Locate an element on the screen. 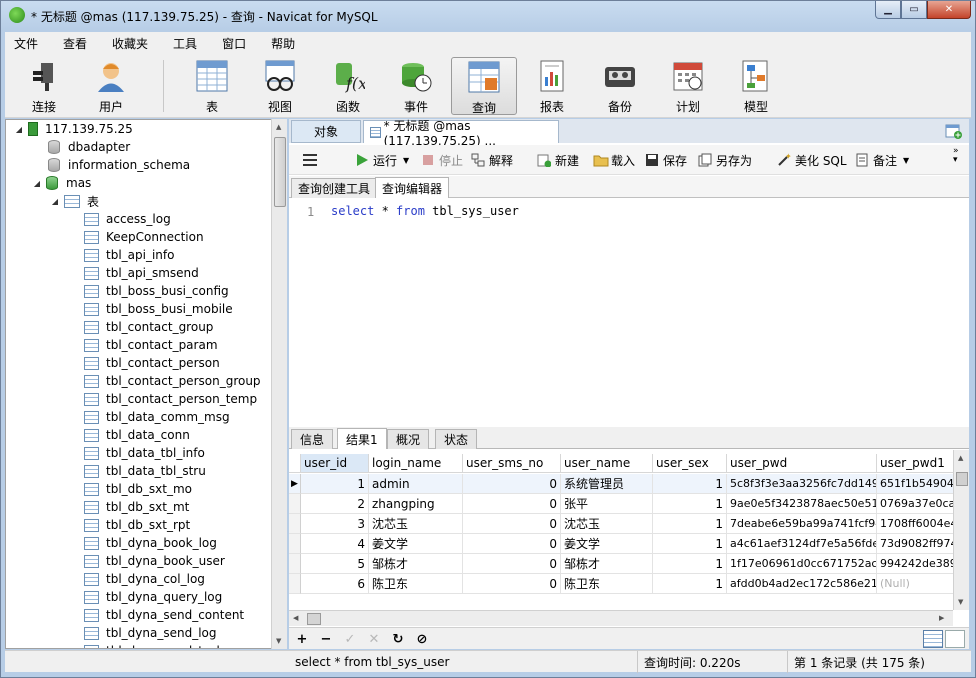 The height and width of the screenshot is (678, 976). menu-tools: 工具 is located at coordinates (185, 43).